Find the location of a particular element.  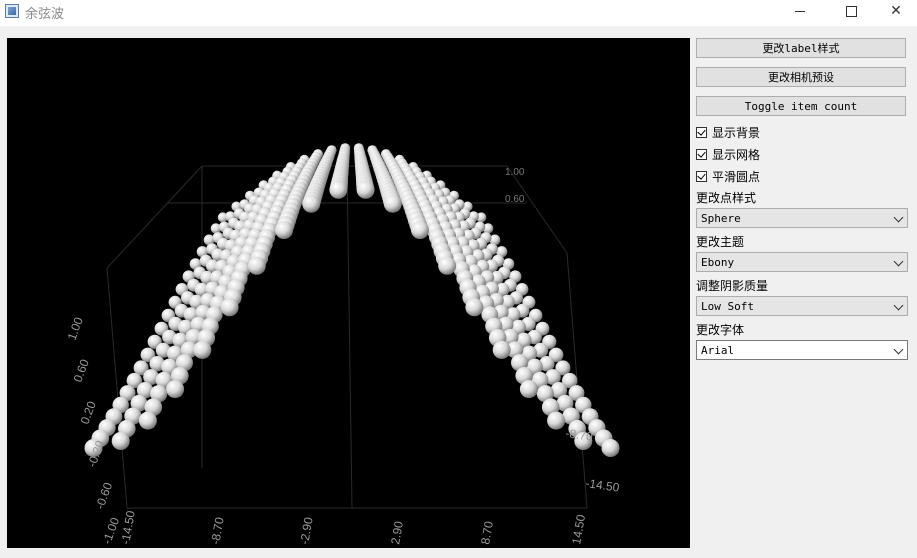

point-style-select: Sphere is located at coordinates (802, 218).